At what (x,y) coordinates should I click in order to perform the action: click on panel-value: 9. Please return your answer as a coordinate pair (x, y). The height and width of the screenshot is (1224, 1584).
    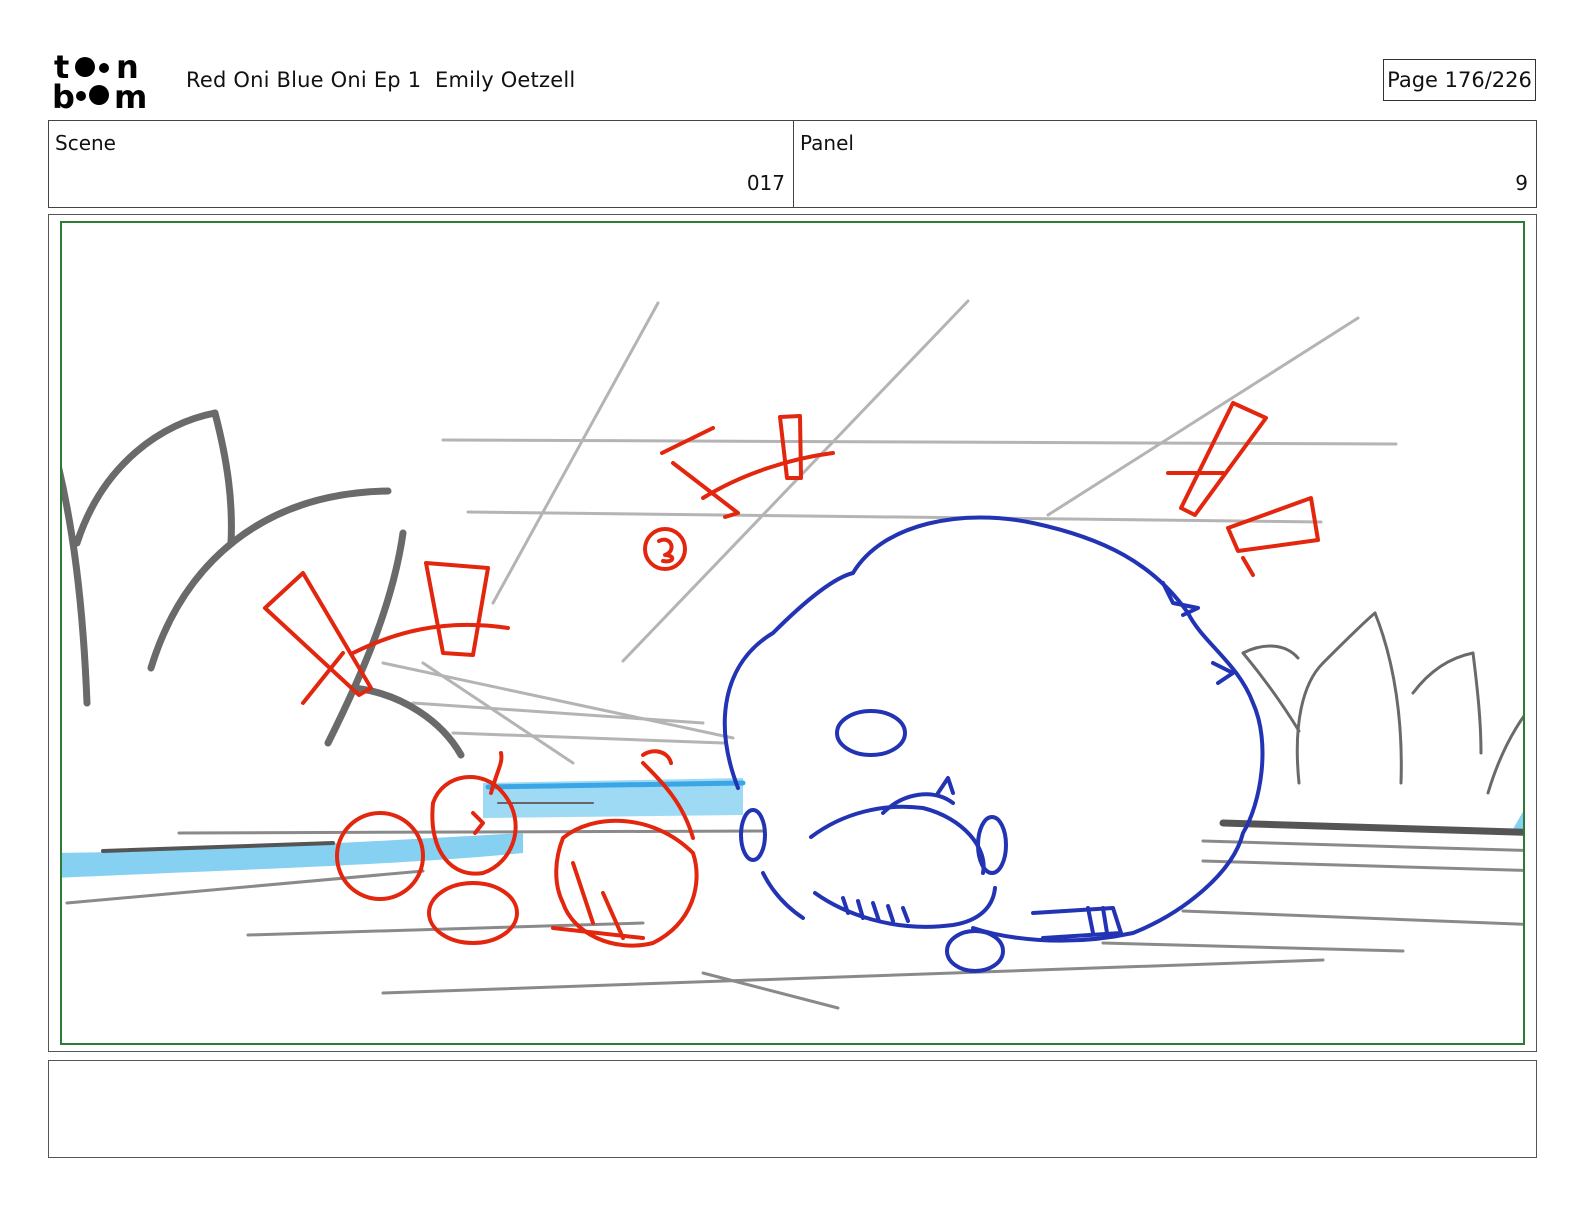
    Looking at the image, I should click on (1521, 183).